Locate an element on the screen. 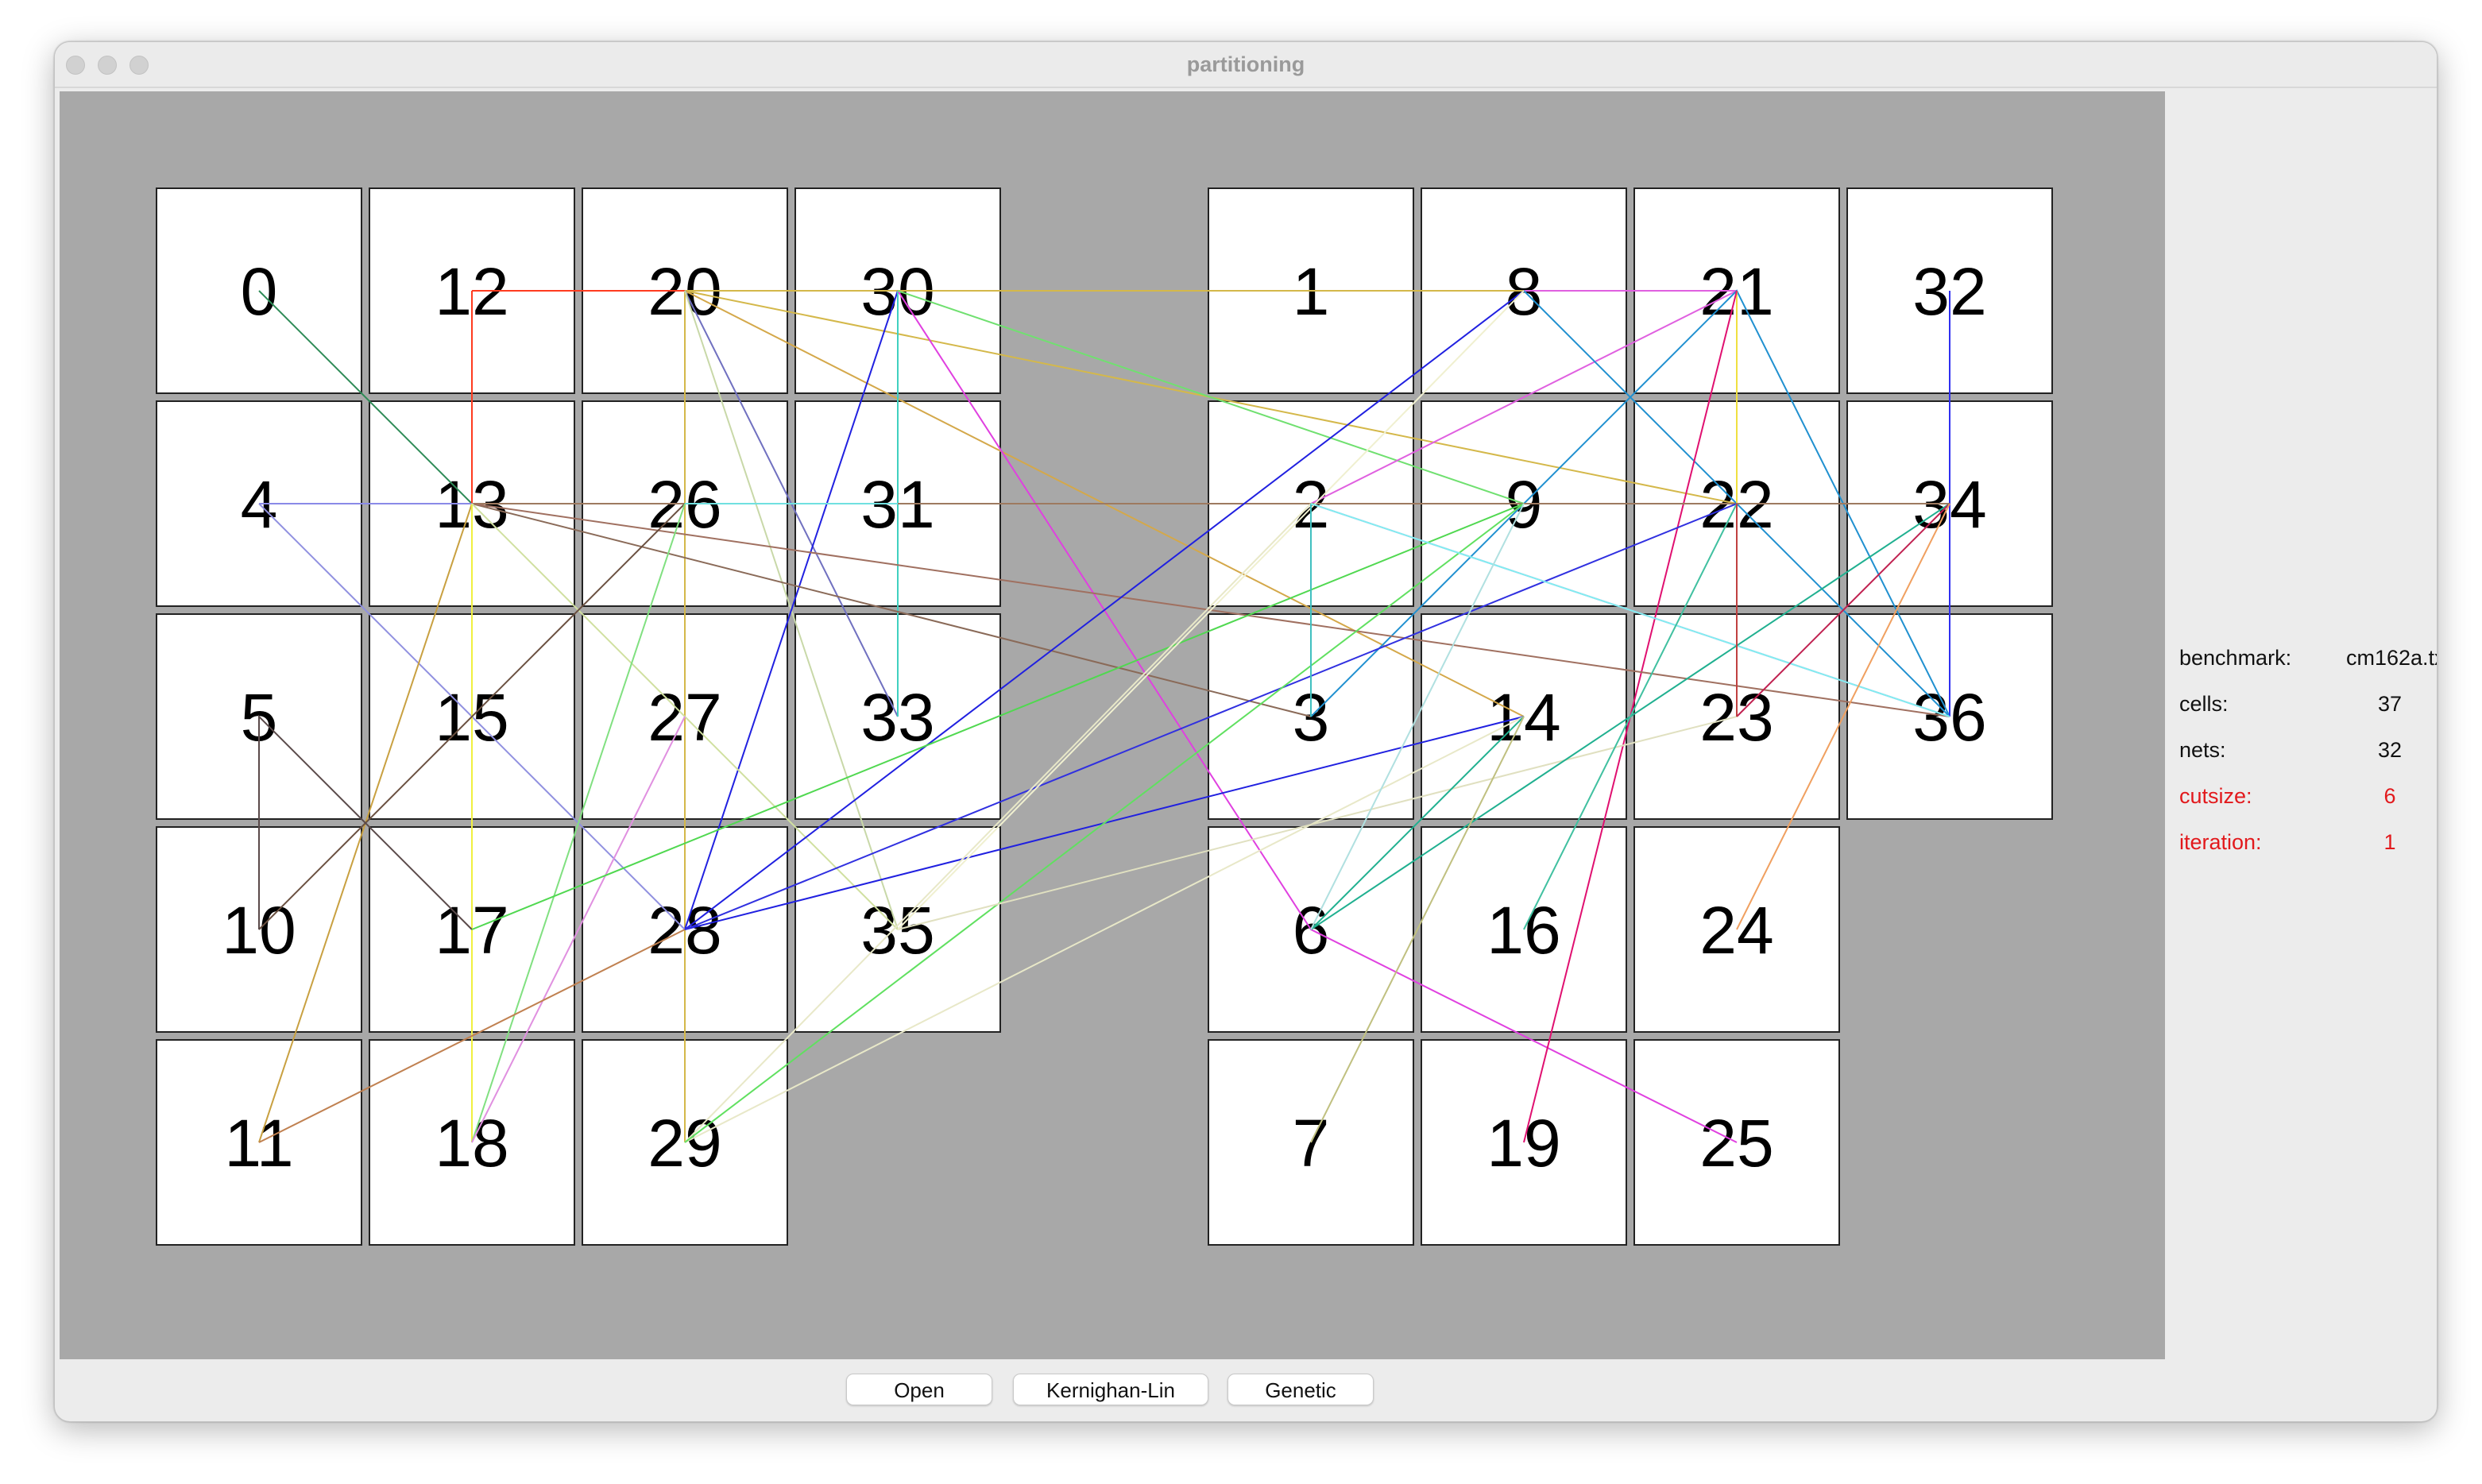 Image resolution: width=2482 pixels, height=1484 pixels. stat-label: cutsize: is located at coordinates (2215, 796).